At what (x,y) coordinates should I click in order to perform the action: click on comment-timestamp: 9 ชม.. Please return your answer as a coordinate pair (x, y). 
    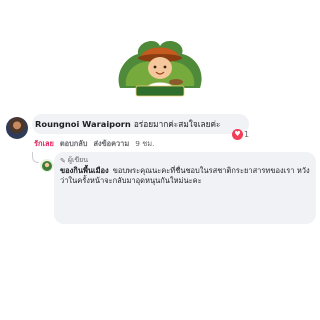
    Looking at the image, I should click on (144, 144).